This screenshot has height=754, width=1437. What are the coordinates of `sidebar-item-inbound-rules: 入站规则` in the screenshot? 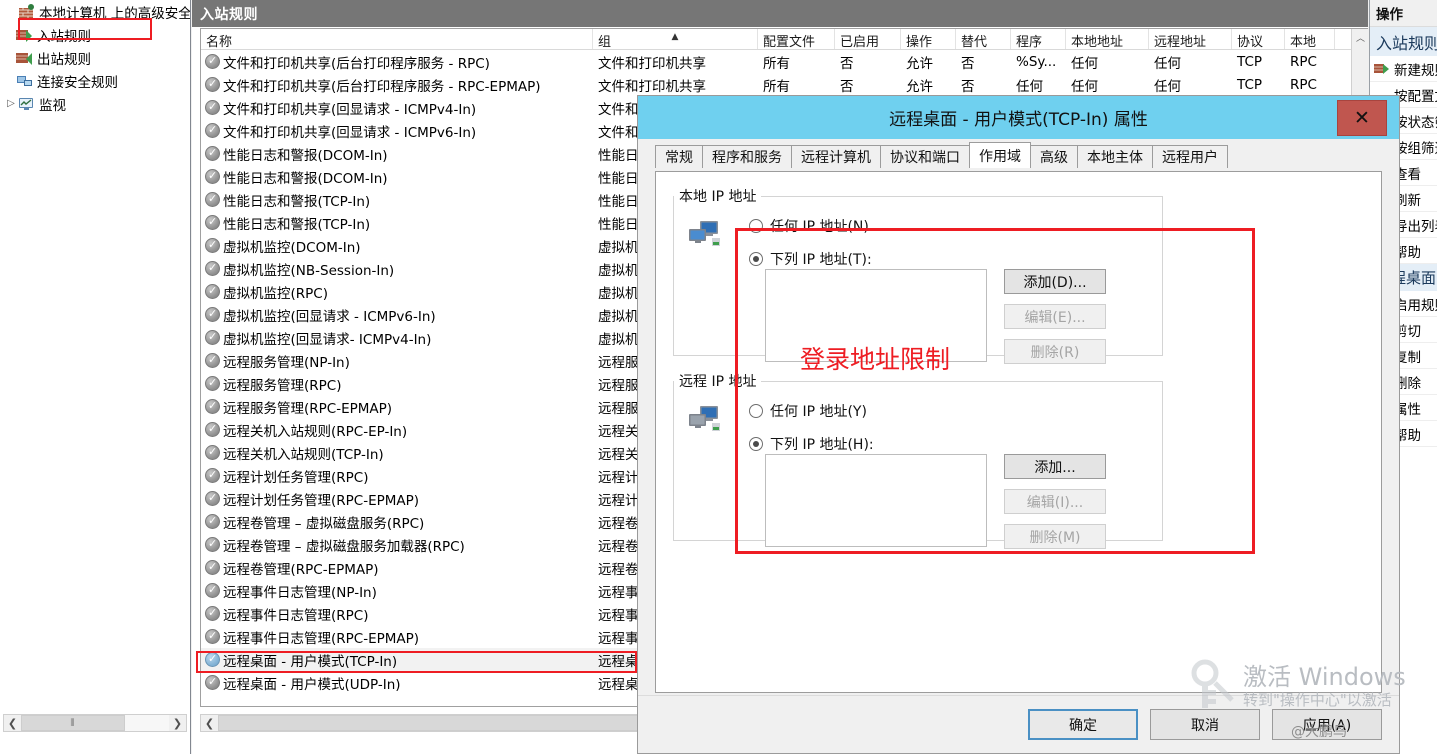 It's located at (95, 34).